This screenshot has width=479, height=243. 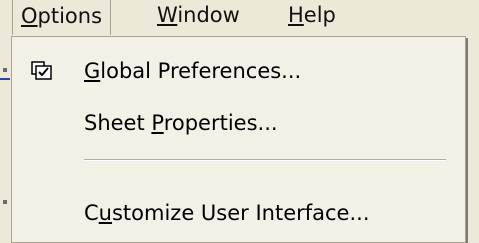 What do you see at coordinates (91, 213) in the screenshot?
I see `customize-ui-prefix: C` at bounding box center [91, 213].